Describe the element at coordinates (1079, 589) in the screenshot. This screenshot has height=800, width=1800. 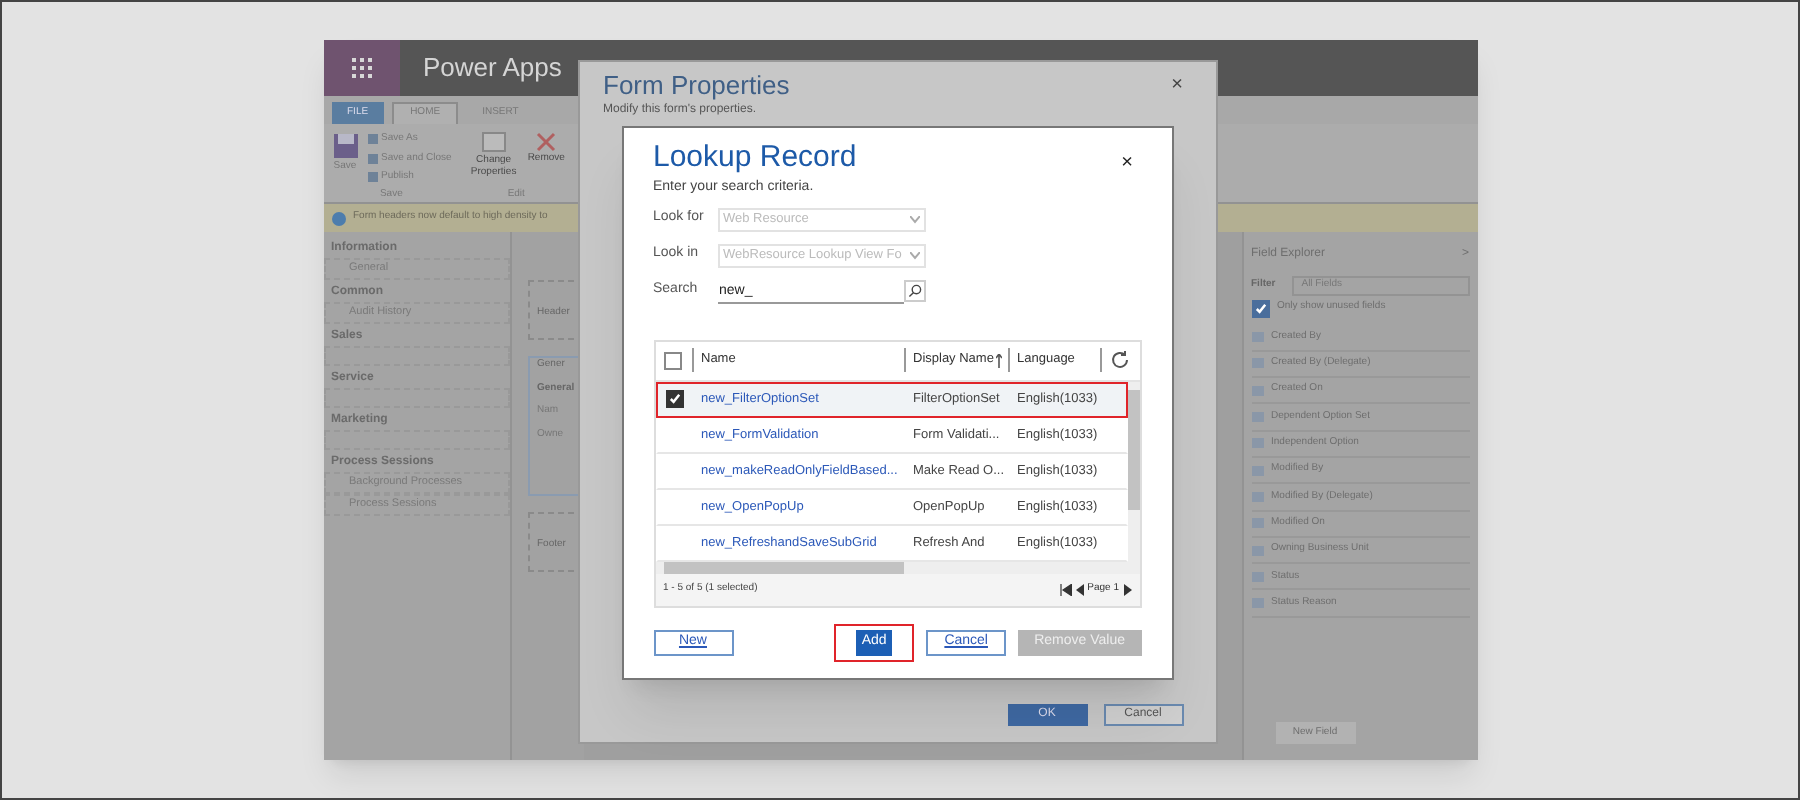
I see `previous-page-icon` at that location.